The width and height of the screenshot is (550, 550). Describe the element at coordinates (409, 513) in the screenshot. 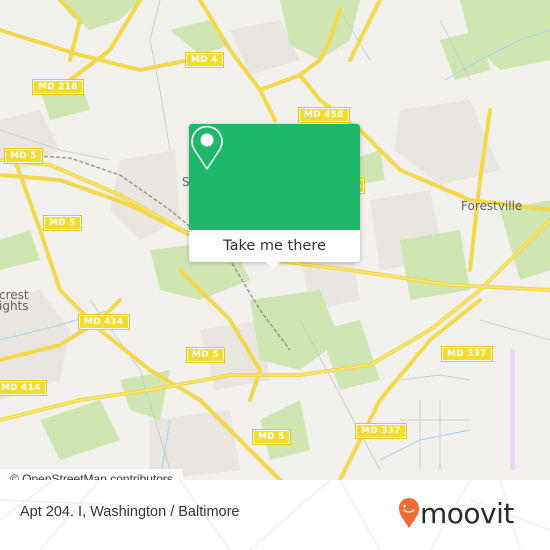

I see `moovit-pin-icon` at that location.